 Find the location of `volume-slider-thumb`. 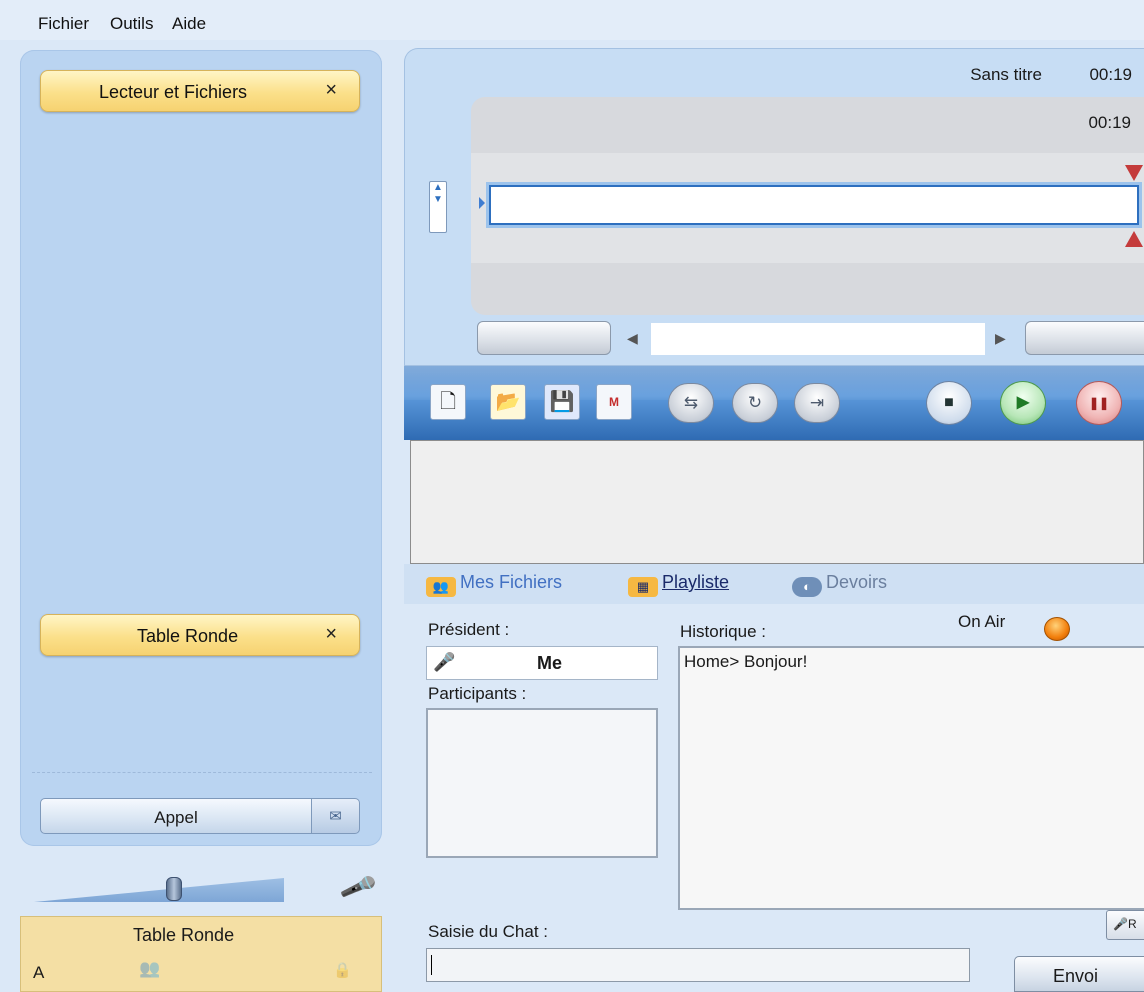

volume-slider-thumb is located at coordinates (174, 889).